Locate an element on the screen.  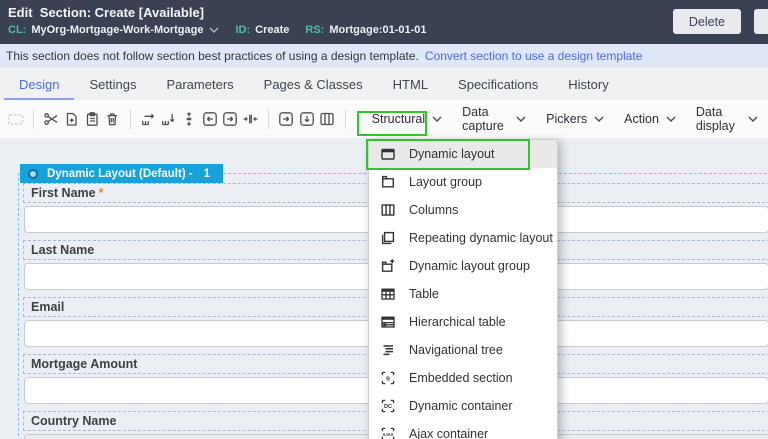
embedded-section-icon: s is located at coordinates (388, 378).